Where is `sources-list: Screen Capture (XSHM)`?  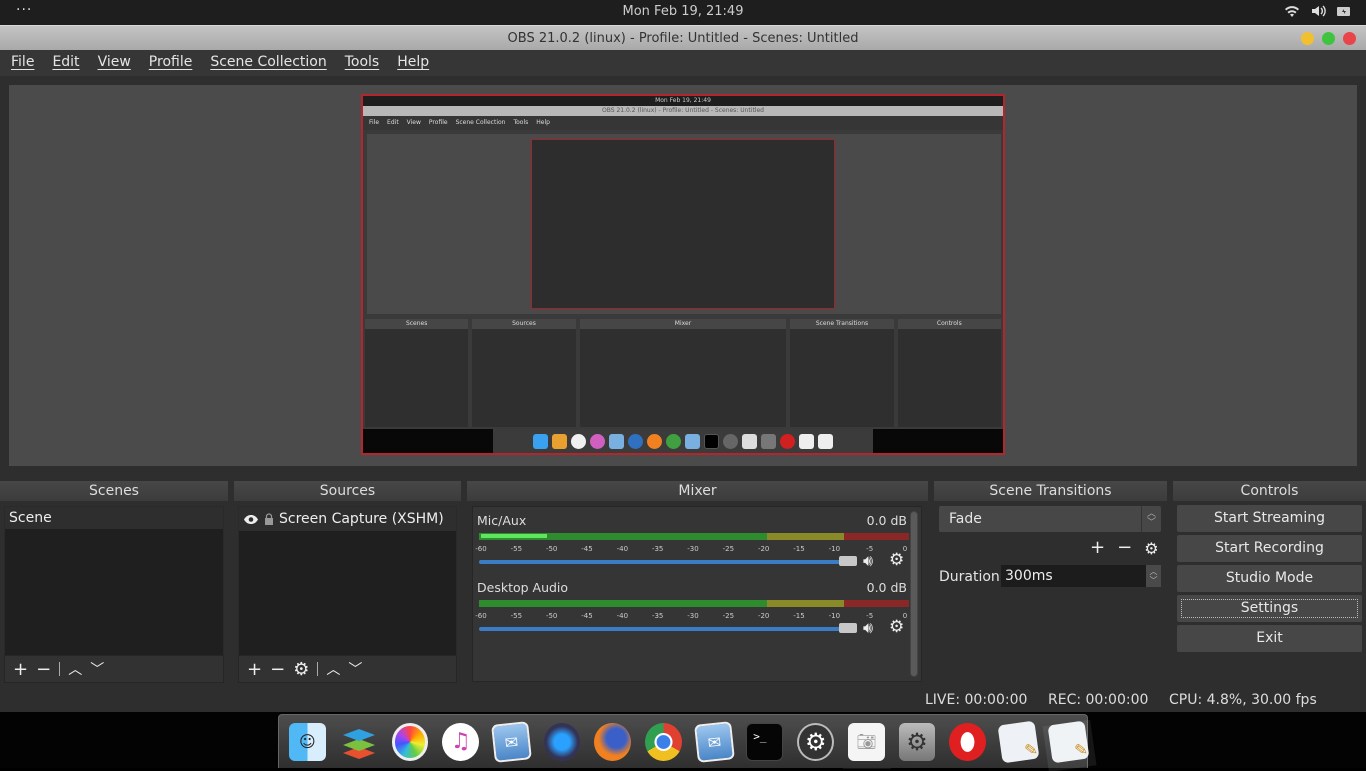 sources-list: Screen Capture (XSHM) is located at coordinates (347, 581).